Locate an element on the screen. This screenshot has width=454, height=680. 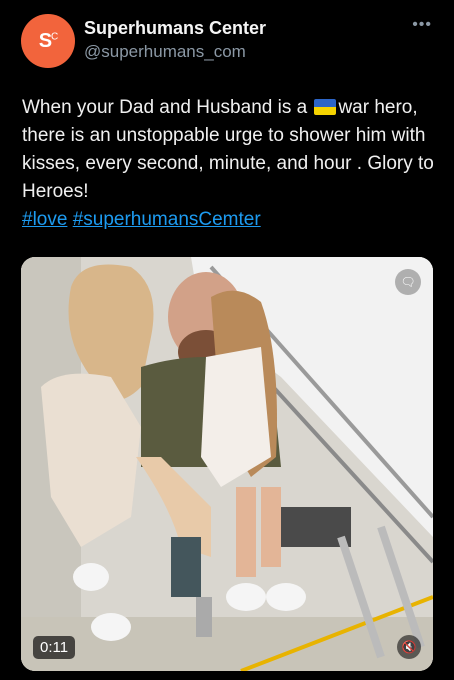
hashtag-superhumans: #superhumansCemter is located at coordinates (167, 219).